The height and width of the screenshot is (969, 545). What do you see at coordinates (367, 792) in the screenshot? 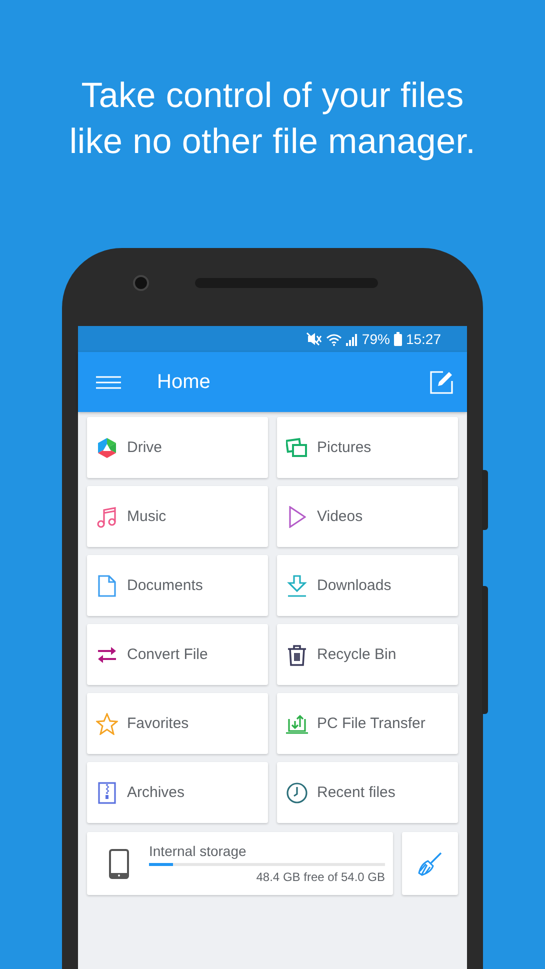
I see `folder-tile: Recent files` at bounding box center [367, 792].